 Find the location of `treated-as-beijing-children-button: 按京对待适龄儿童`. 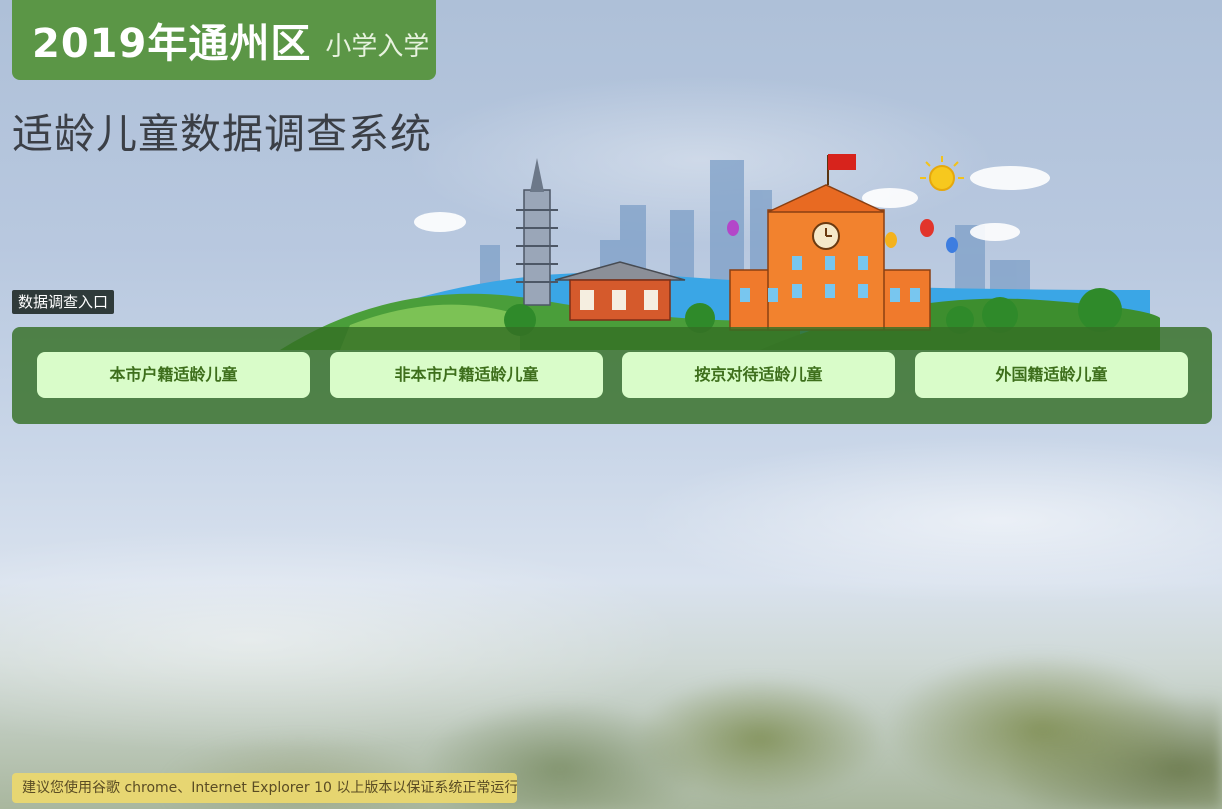

treated-as-beijing-children-button: 按京对待适龄儿童 is located at coordinates (758, 375).